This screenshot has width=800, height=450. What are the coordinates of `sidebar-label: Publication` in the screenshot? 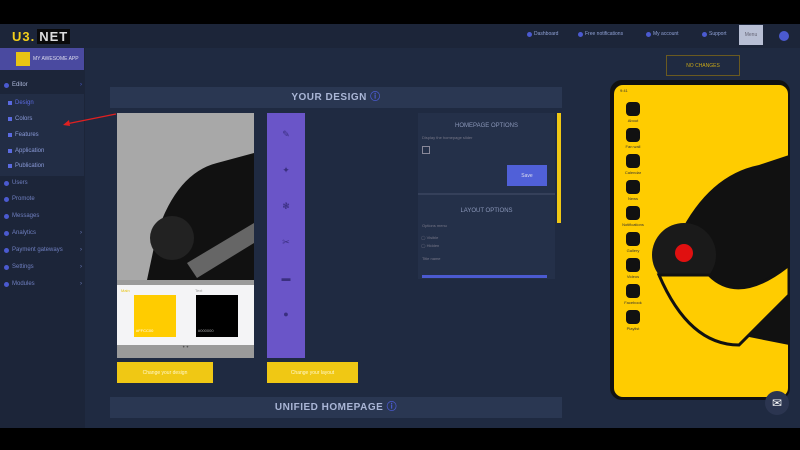 It's located at (30, 166).